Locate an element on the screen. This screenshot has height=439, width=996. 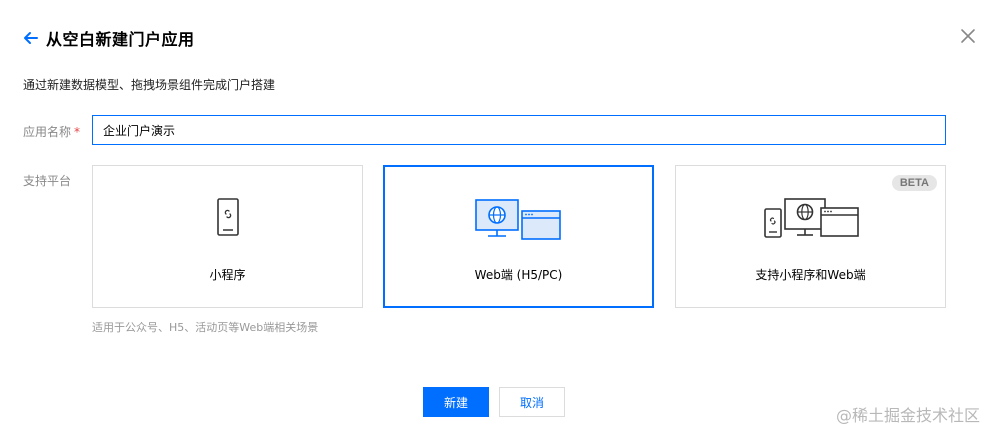
close-icon is located at coordinates (968, 36).